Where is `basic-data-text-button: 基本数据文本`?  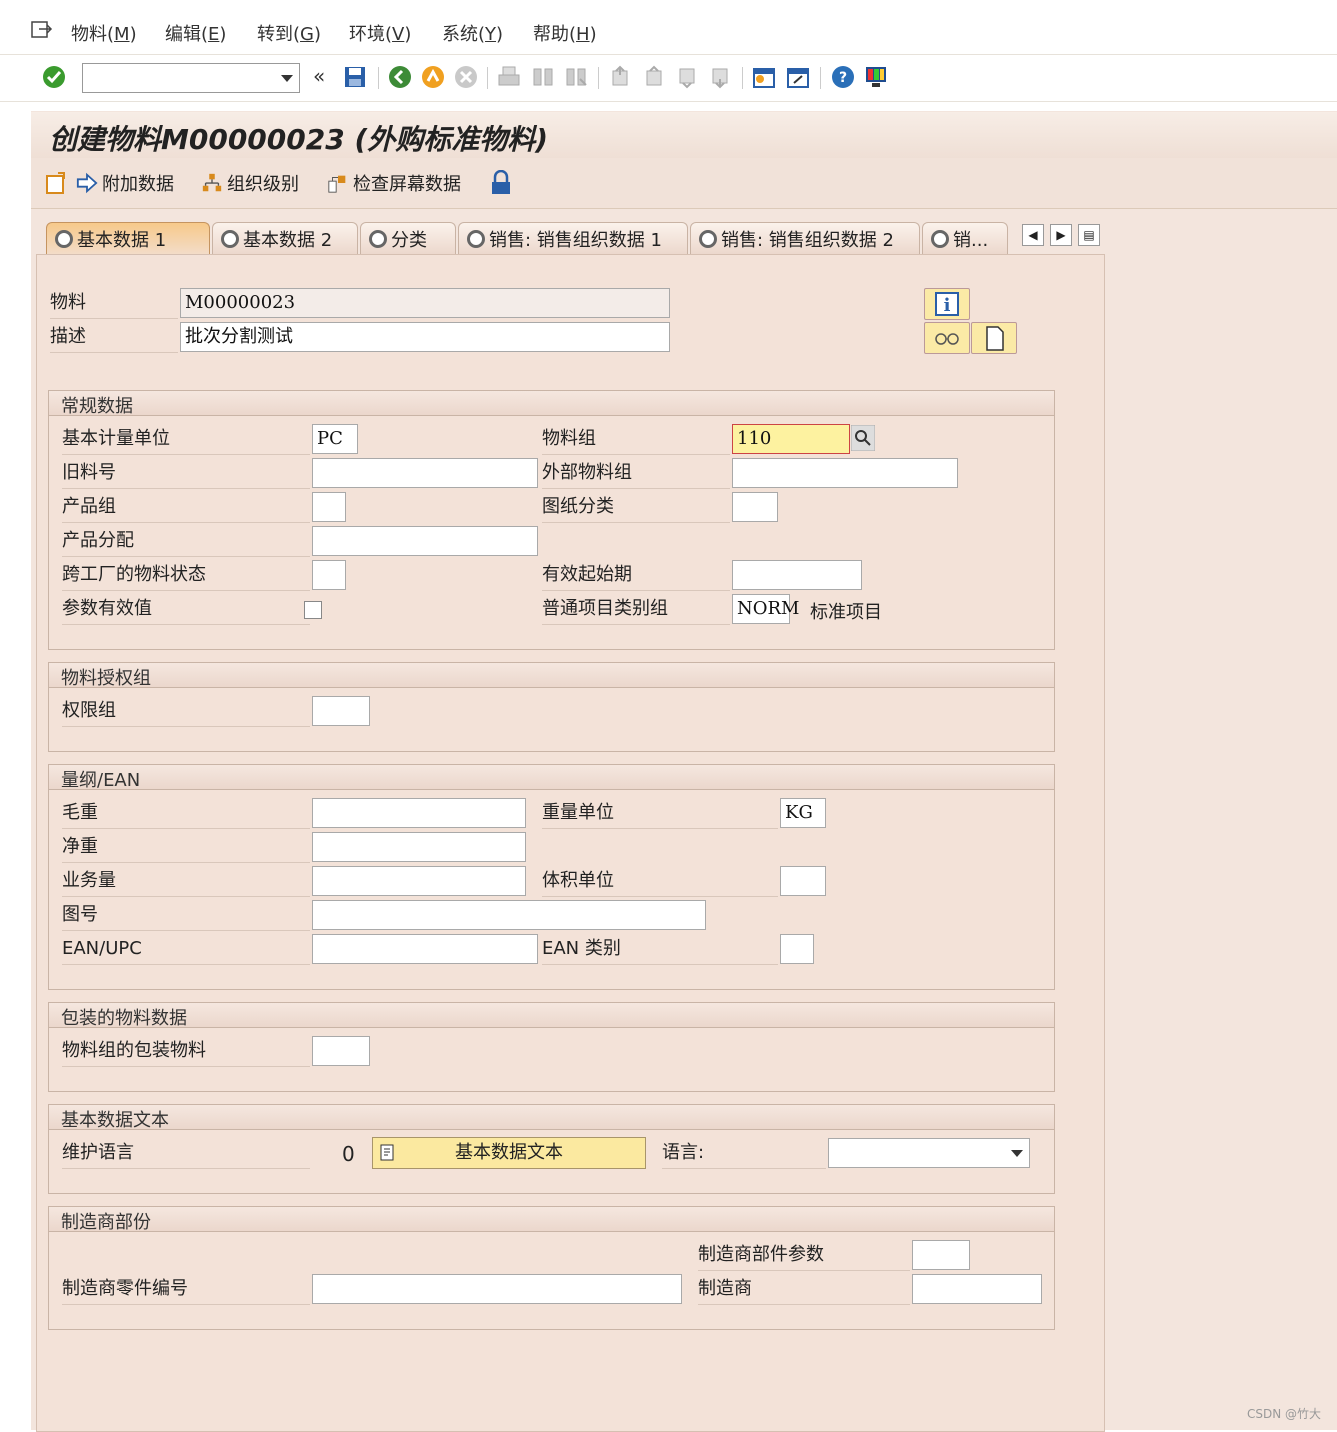
basic-data-text-button: 基本数据文本 is located at coordinates (509, 1153).